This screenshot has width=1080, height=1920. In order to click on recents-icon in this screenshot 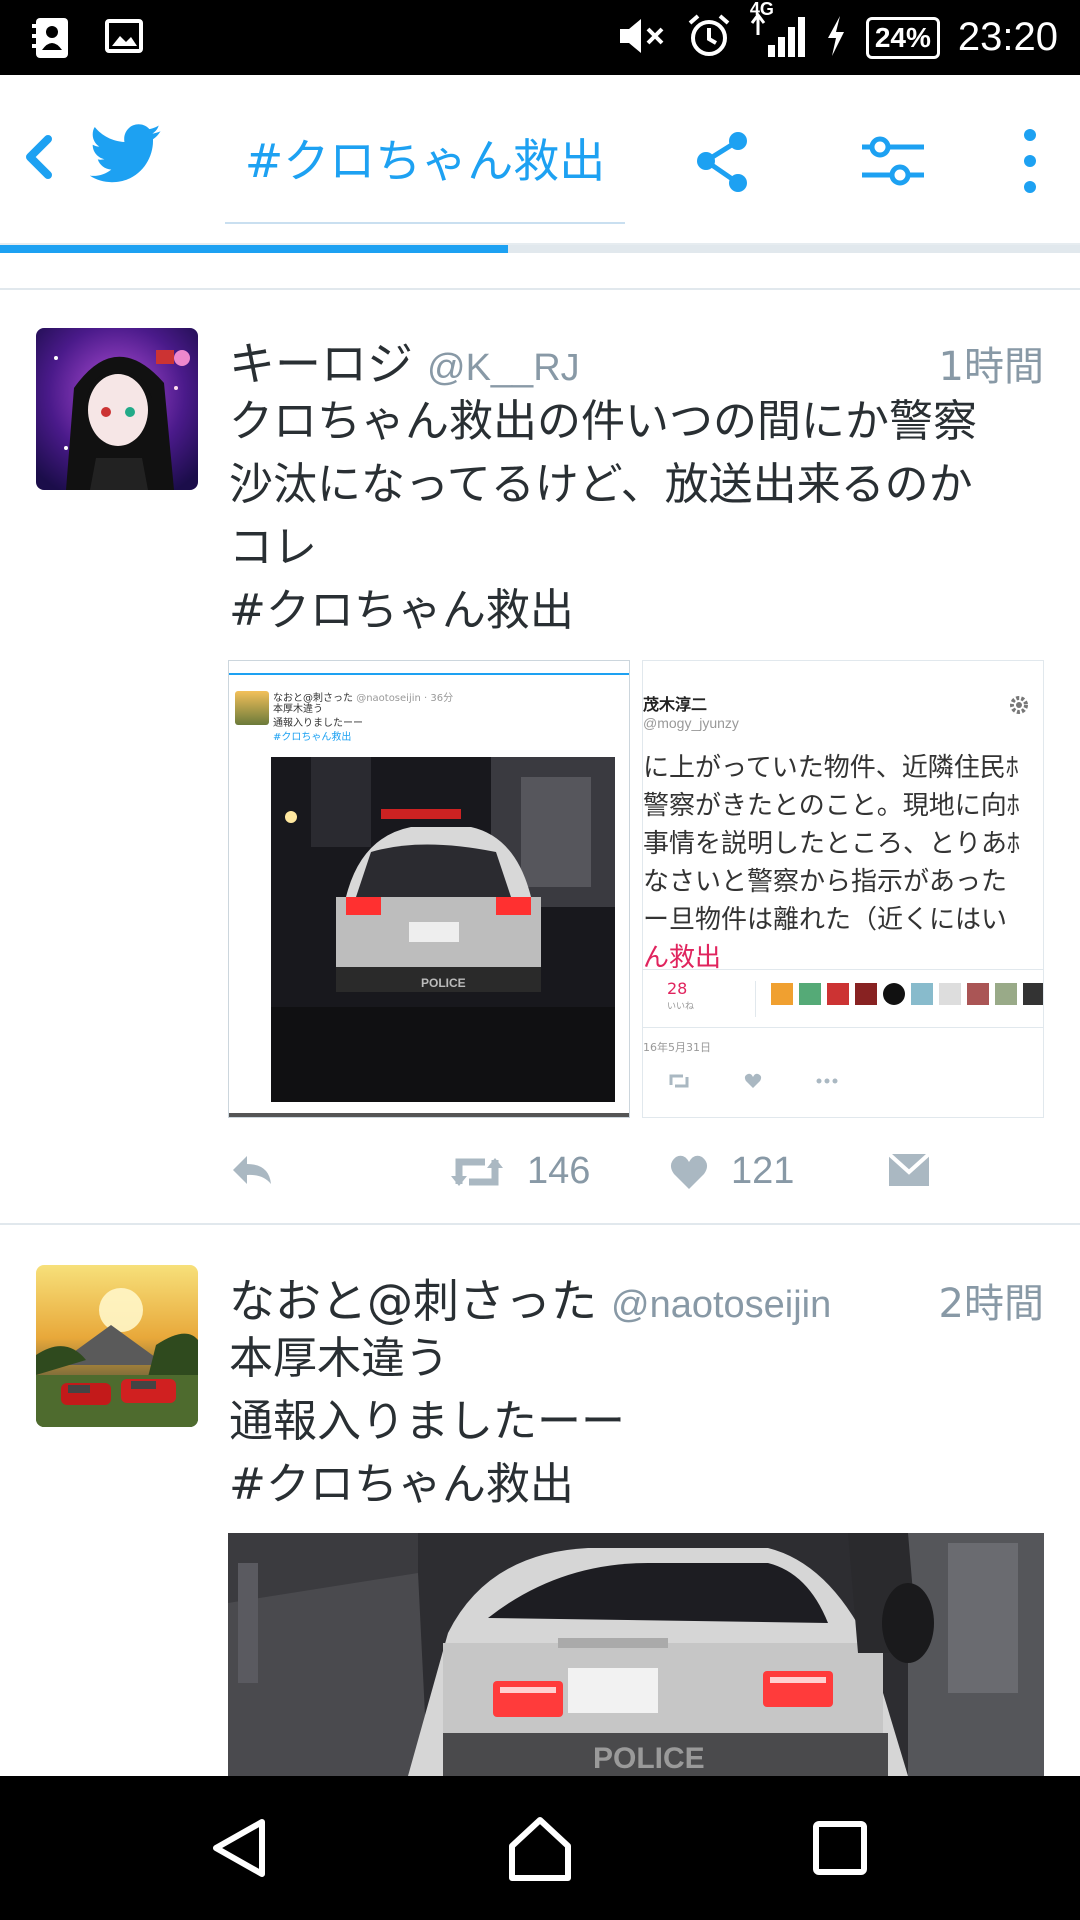, I will do `click(840, 1848)`.